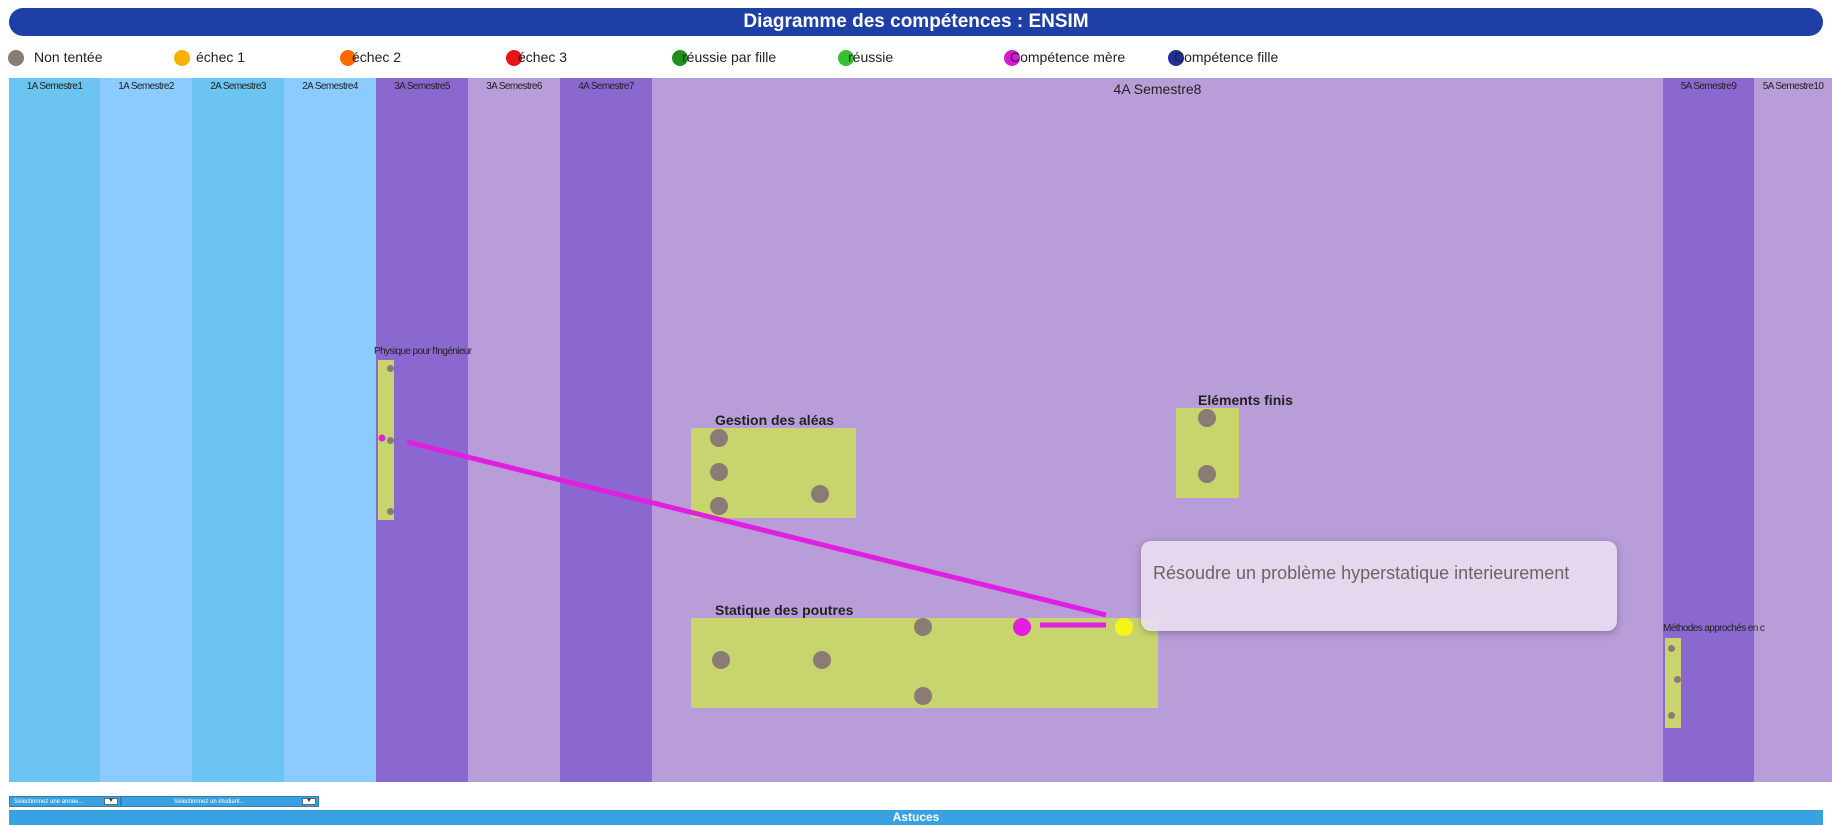 The height and width of the screenshot is (825, 1832). Describe the element at coordinates (330, 430) in the screenshot. I see `semester-column: 2A Semestre4` at that location.